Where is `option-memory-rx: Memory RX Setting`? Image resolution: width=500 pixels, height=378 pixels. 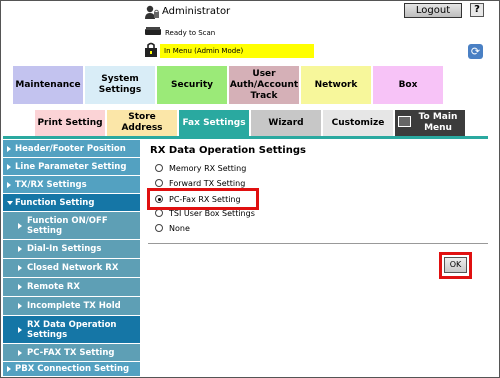 option-memory-rx: Memory RX Setting is located at coordinates (200, 168).